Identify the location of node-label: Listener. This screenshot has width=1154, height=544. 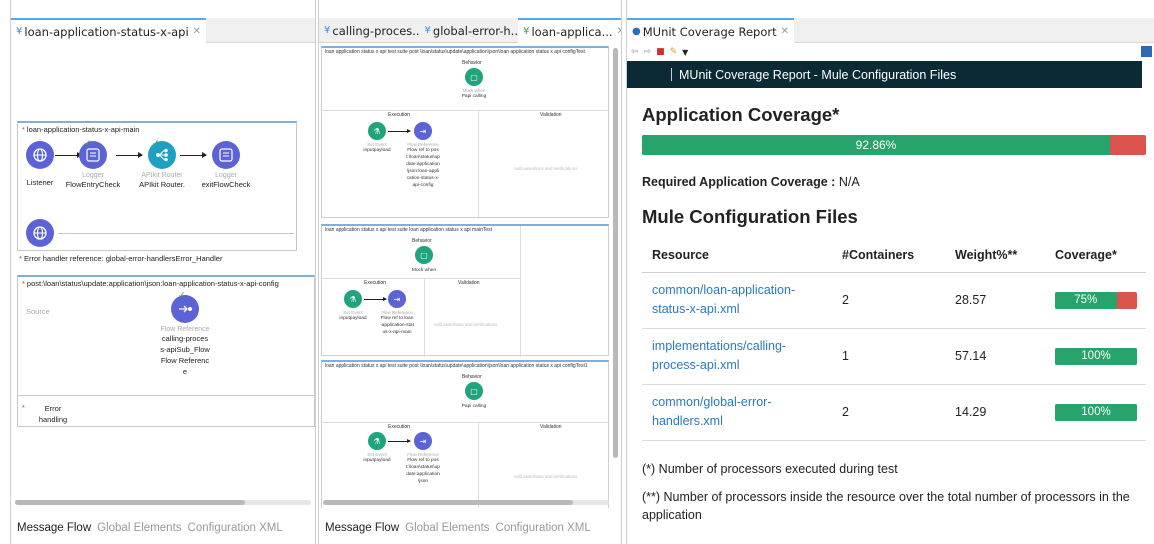
(40, 182).